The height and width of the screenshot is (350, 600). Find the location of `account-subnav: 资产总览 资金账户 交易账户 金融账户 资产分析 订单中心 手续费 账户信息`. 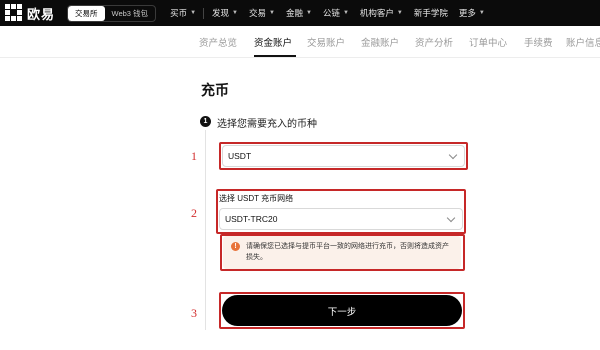

account-subnav: 资产总览 资金账户 交易账户 金融账户 资产分析 订单中心 手续费 账户信息 is located at coordinates (300, 42).